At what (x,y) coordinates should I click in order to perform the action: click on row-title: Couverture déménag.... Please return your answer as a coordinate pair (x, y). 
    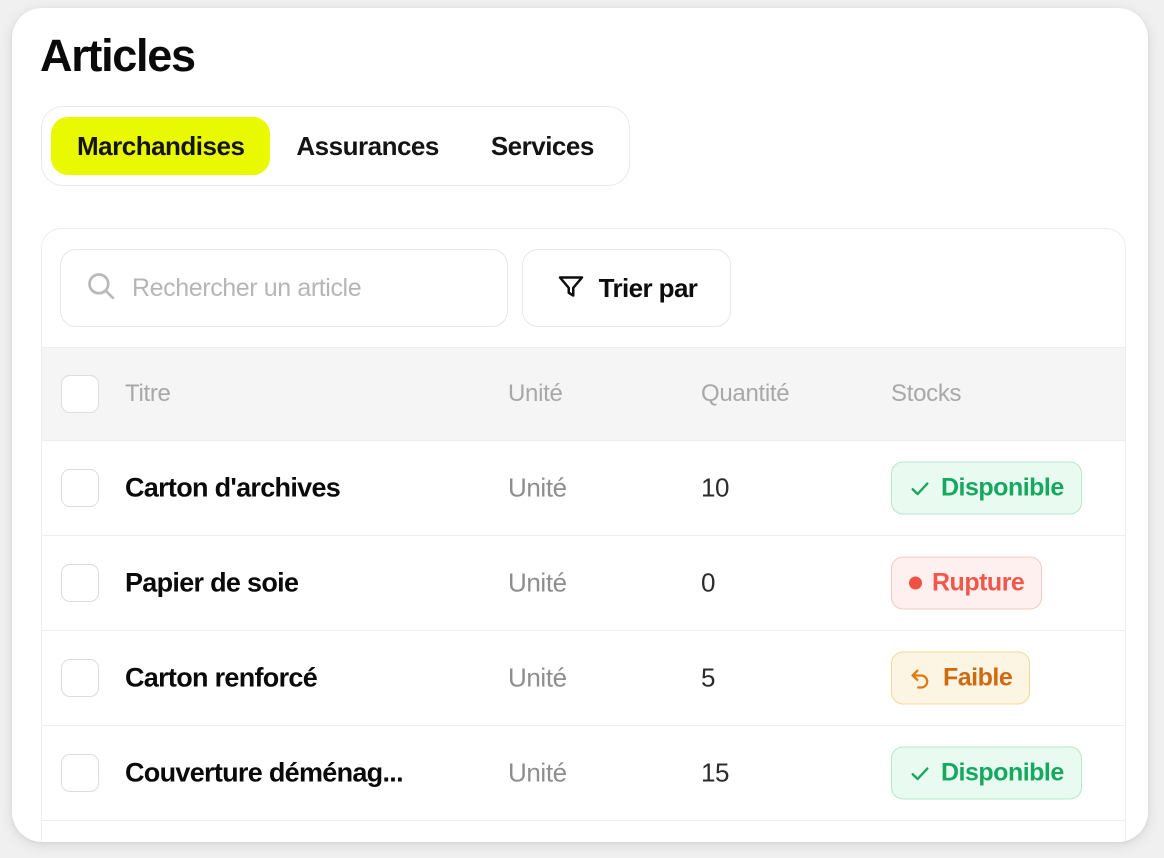
    Looking at the image, I should click on (264, 772).